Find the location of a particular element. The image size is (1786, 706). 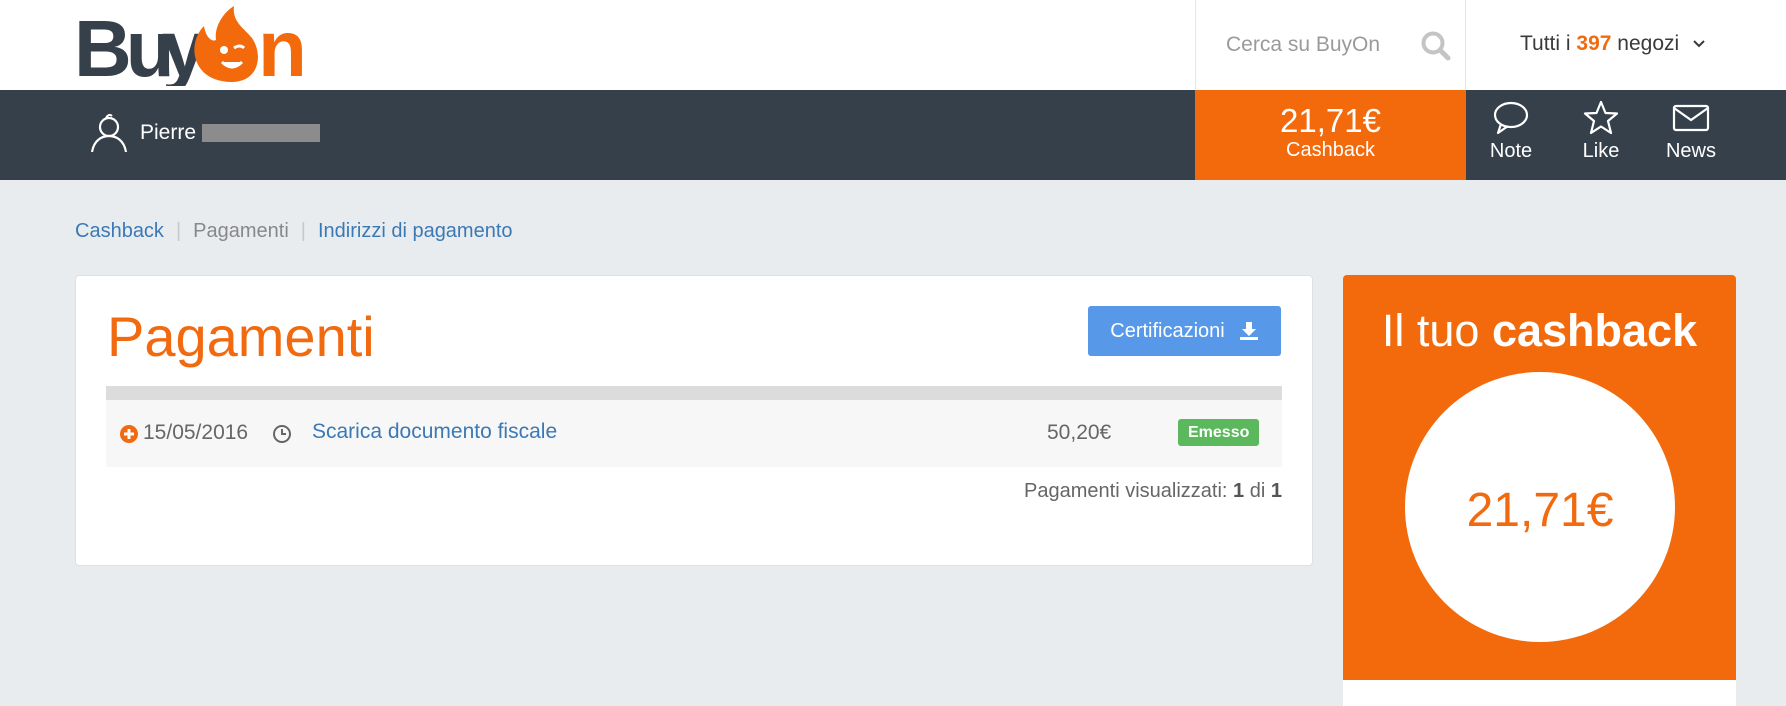

stores-suffix: negozi is located at coordinates (1648, 43).